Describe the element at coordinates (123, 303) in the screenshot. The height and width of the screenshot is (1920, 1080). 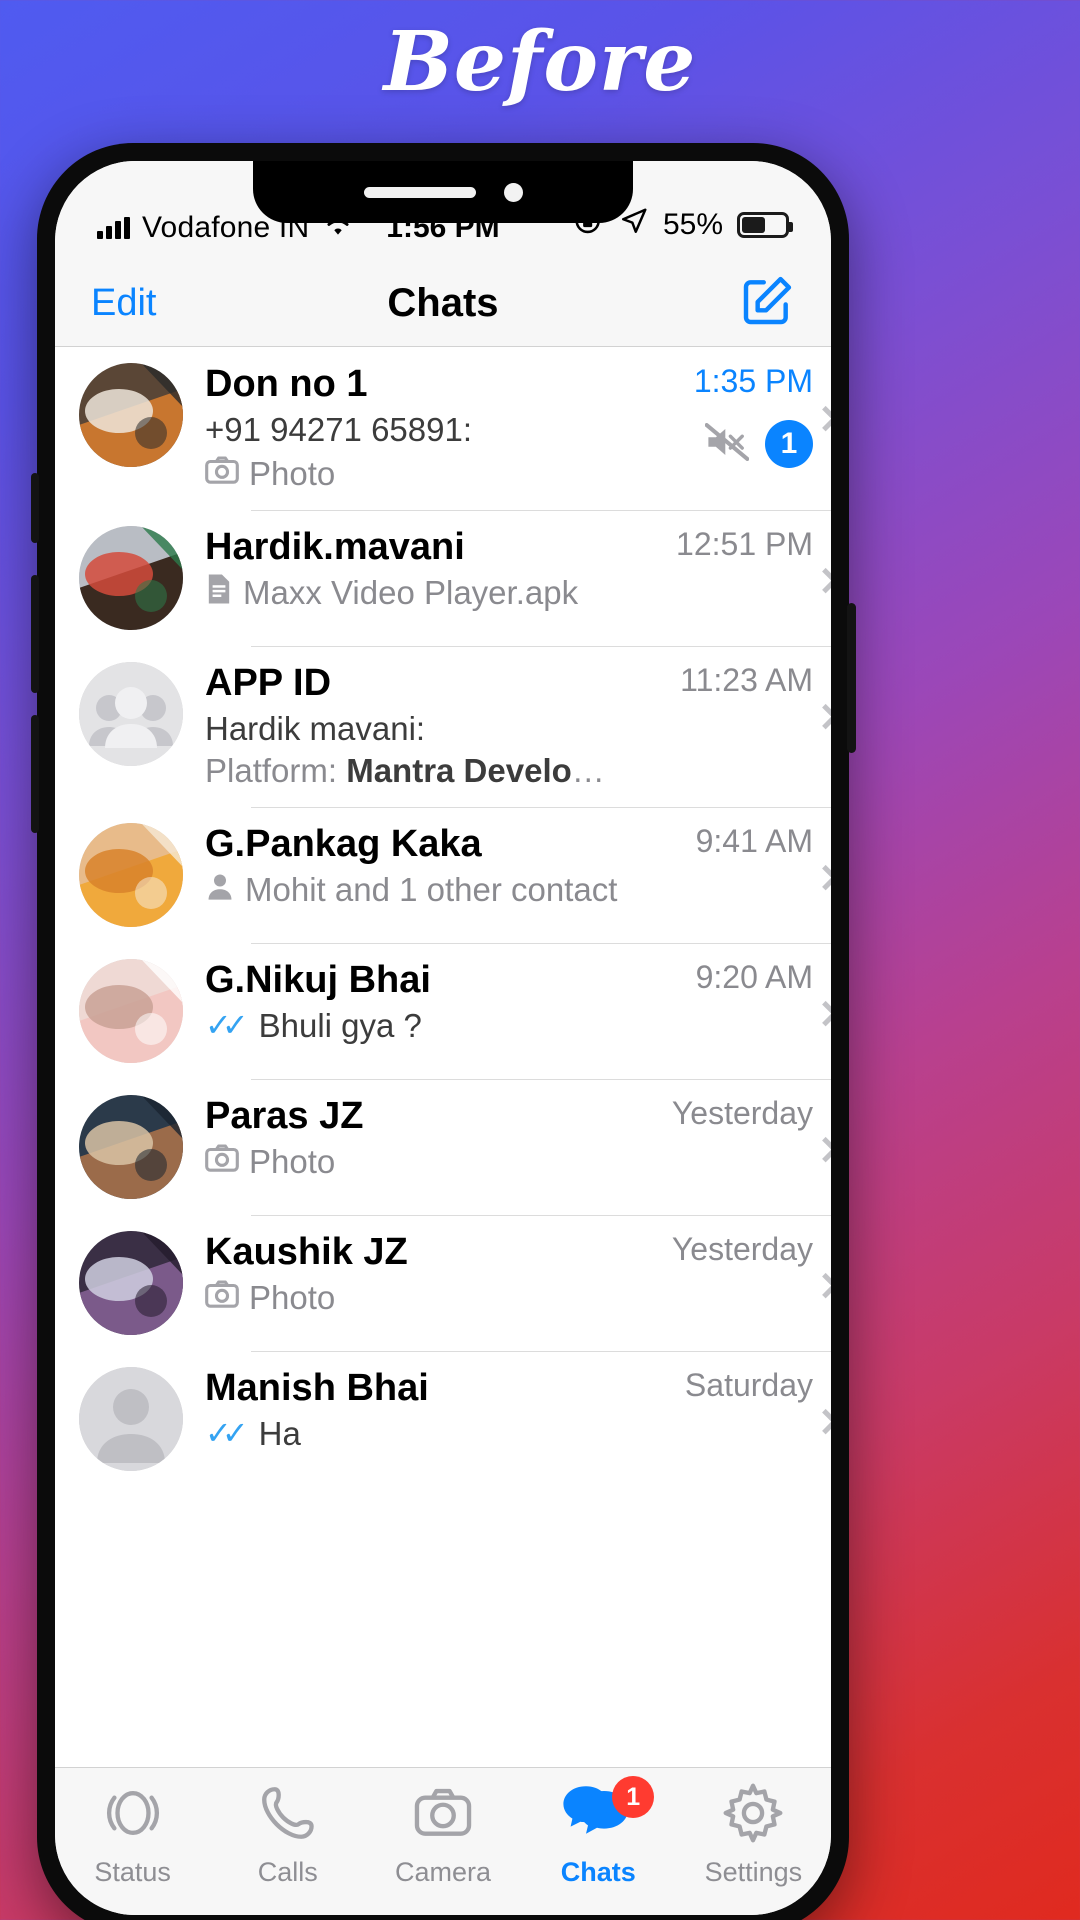
I see `edit-button: Edit` at that location.